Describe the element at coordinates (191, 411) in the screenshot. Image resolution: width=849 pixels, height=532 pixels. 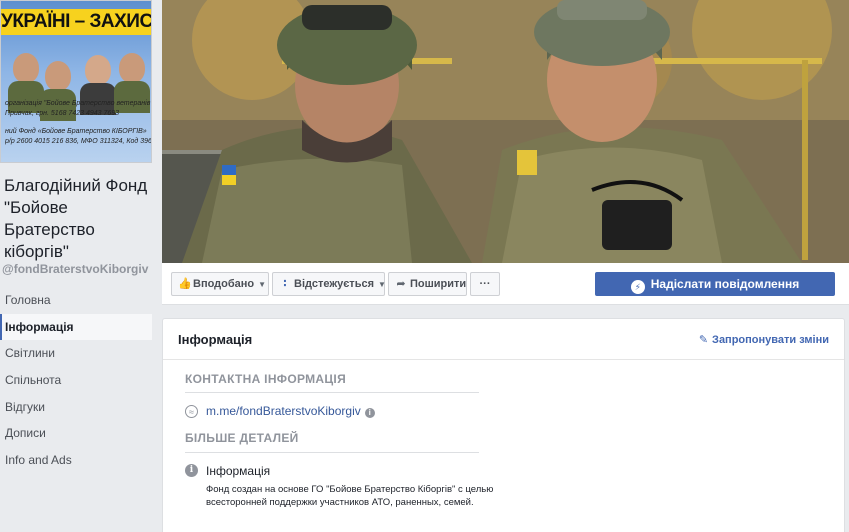
I see `messenger-icon: ≈` at that location.